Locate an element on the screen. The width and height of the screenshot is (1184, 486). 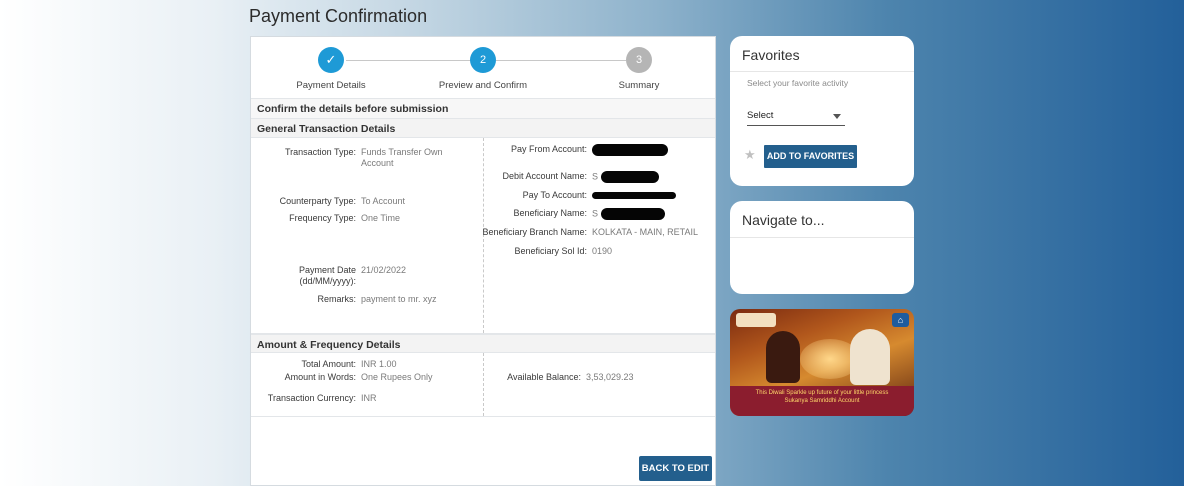
field-label: Transaction Currency: is located at coordinates (311, 398).